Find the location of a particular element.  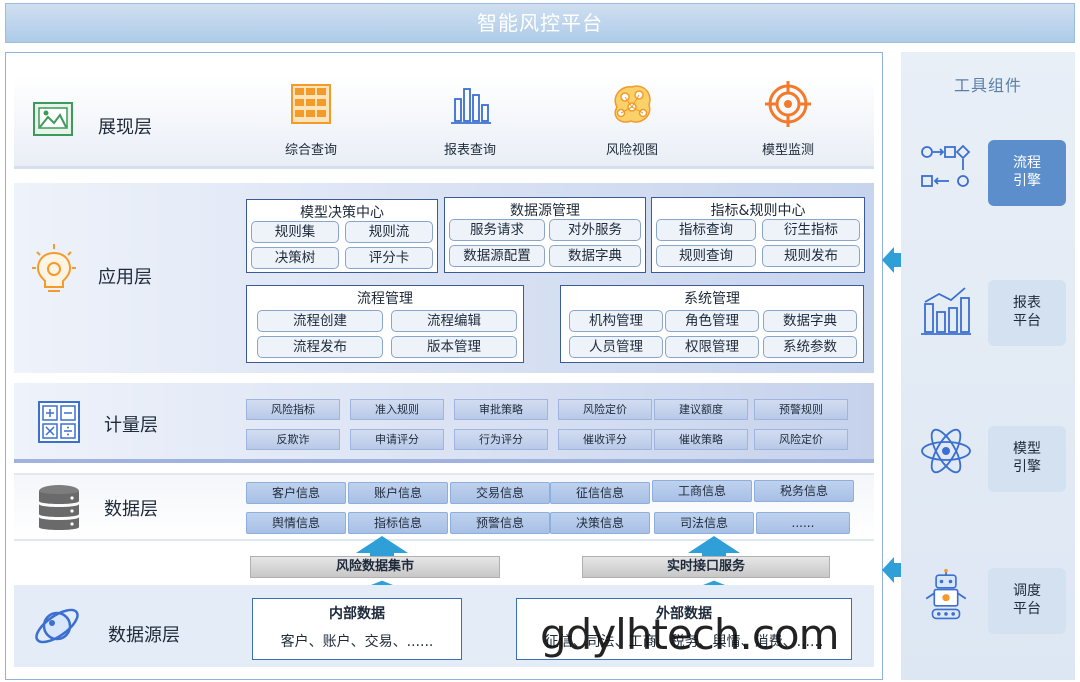

version-management-button: 版本管理 is located at coordinates (454, 347).